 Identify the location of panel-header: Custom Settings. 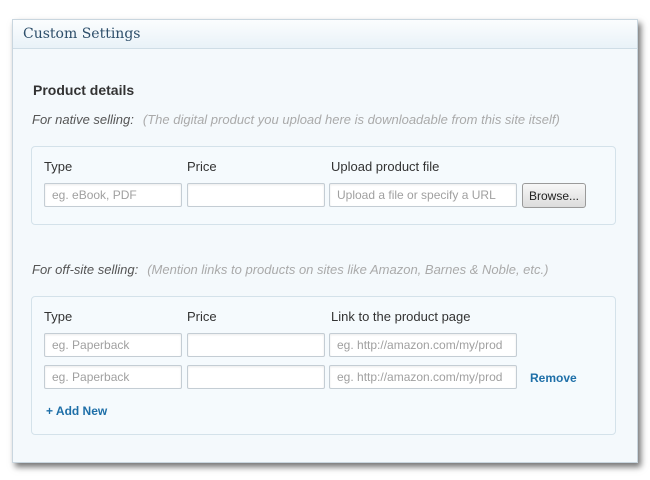
(325, 34).